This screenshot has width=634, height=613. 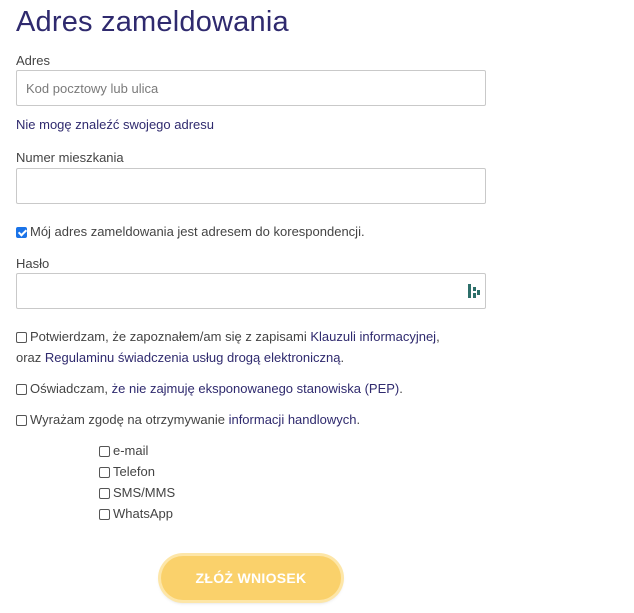 What do you see at coordinates (144, 492) in the screenshot?
I see `channel-sms-label: SMS/MMS` at bounding box center [144, 492].